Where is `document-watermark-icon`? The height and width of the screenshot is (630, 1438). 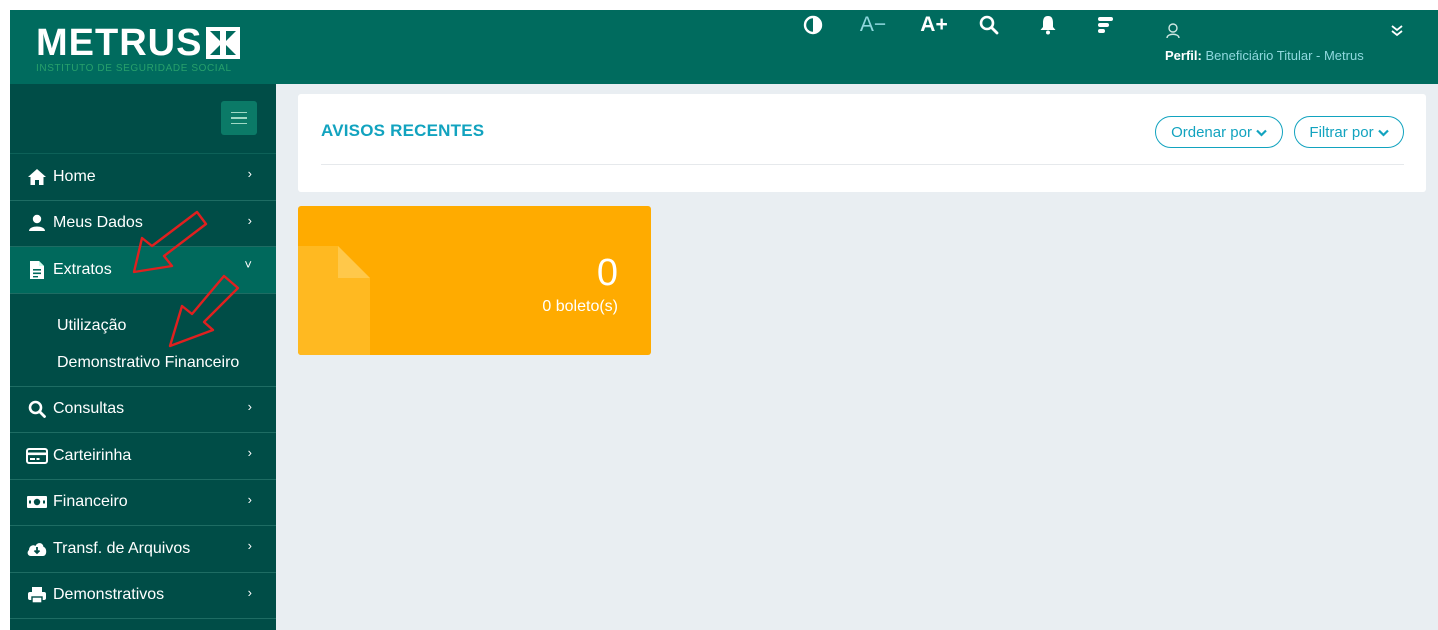
document-watermark-icon is located at coordinates (338, 300).